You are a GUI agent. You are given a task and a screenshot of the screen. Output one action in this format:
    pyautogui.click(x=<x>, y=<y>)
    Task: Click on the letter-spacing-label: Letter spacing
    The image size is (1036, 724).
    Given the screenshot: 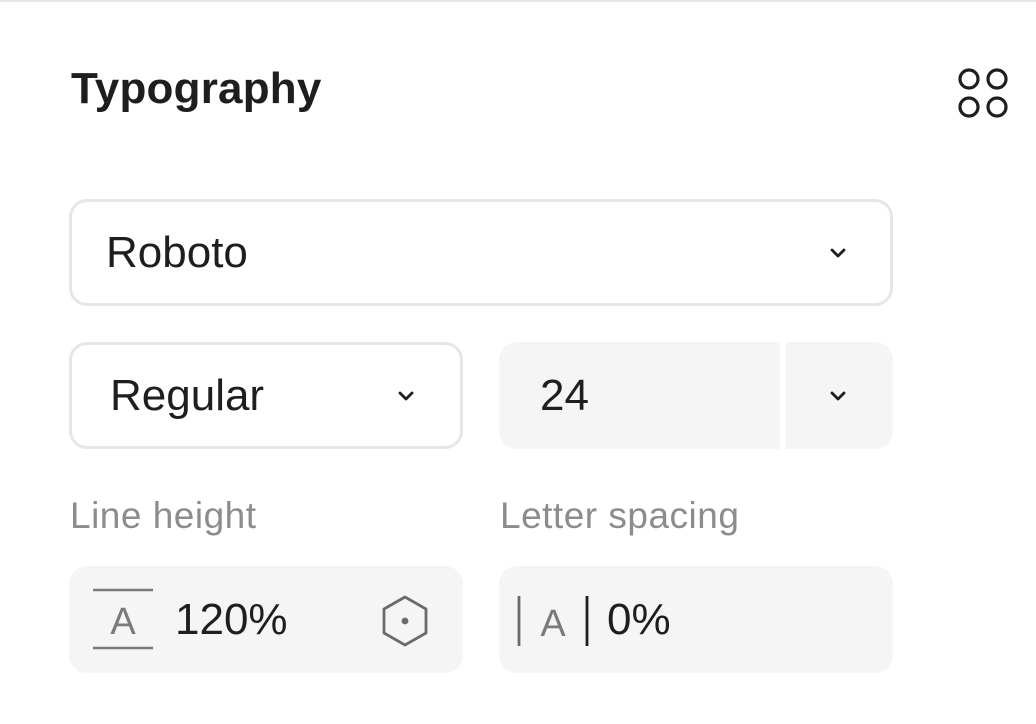 What is the action you would take?
    pyautogui.click(x=620, y=515)
    